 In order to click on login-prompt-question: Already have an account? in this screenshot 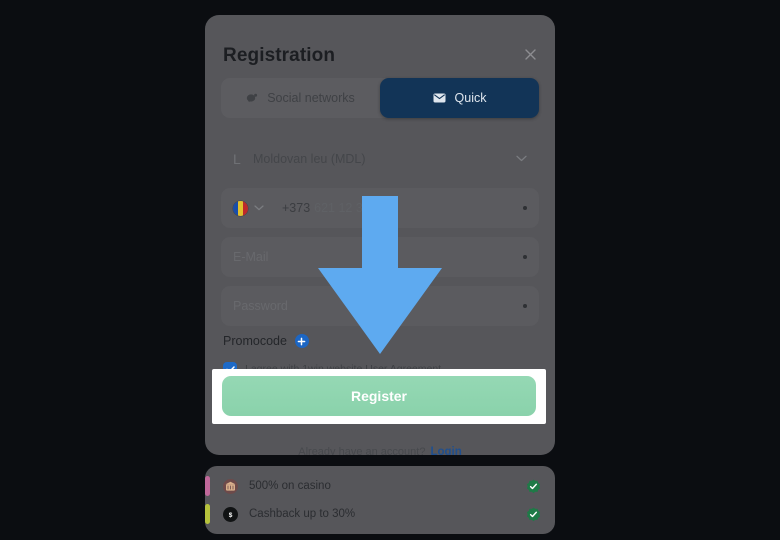, I will do `click(362, 450)`.